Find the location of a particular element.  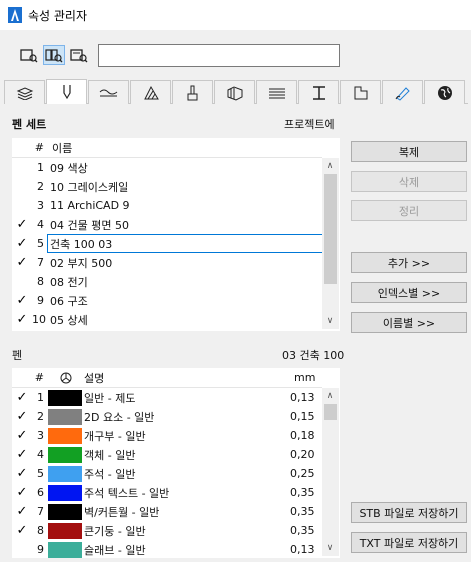

tab-line-types is located at coordinates (108, 92).